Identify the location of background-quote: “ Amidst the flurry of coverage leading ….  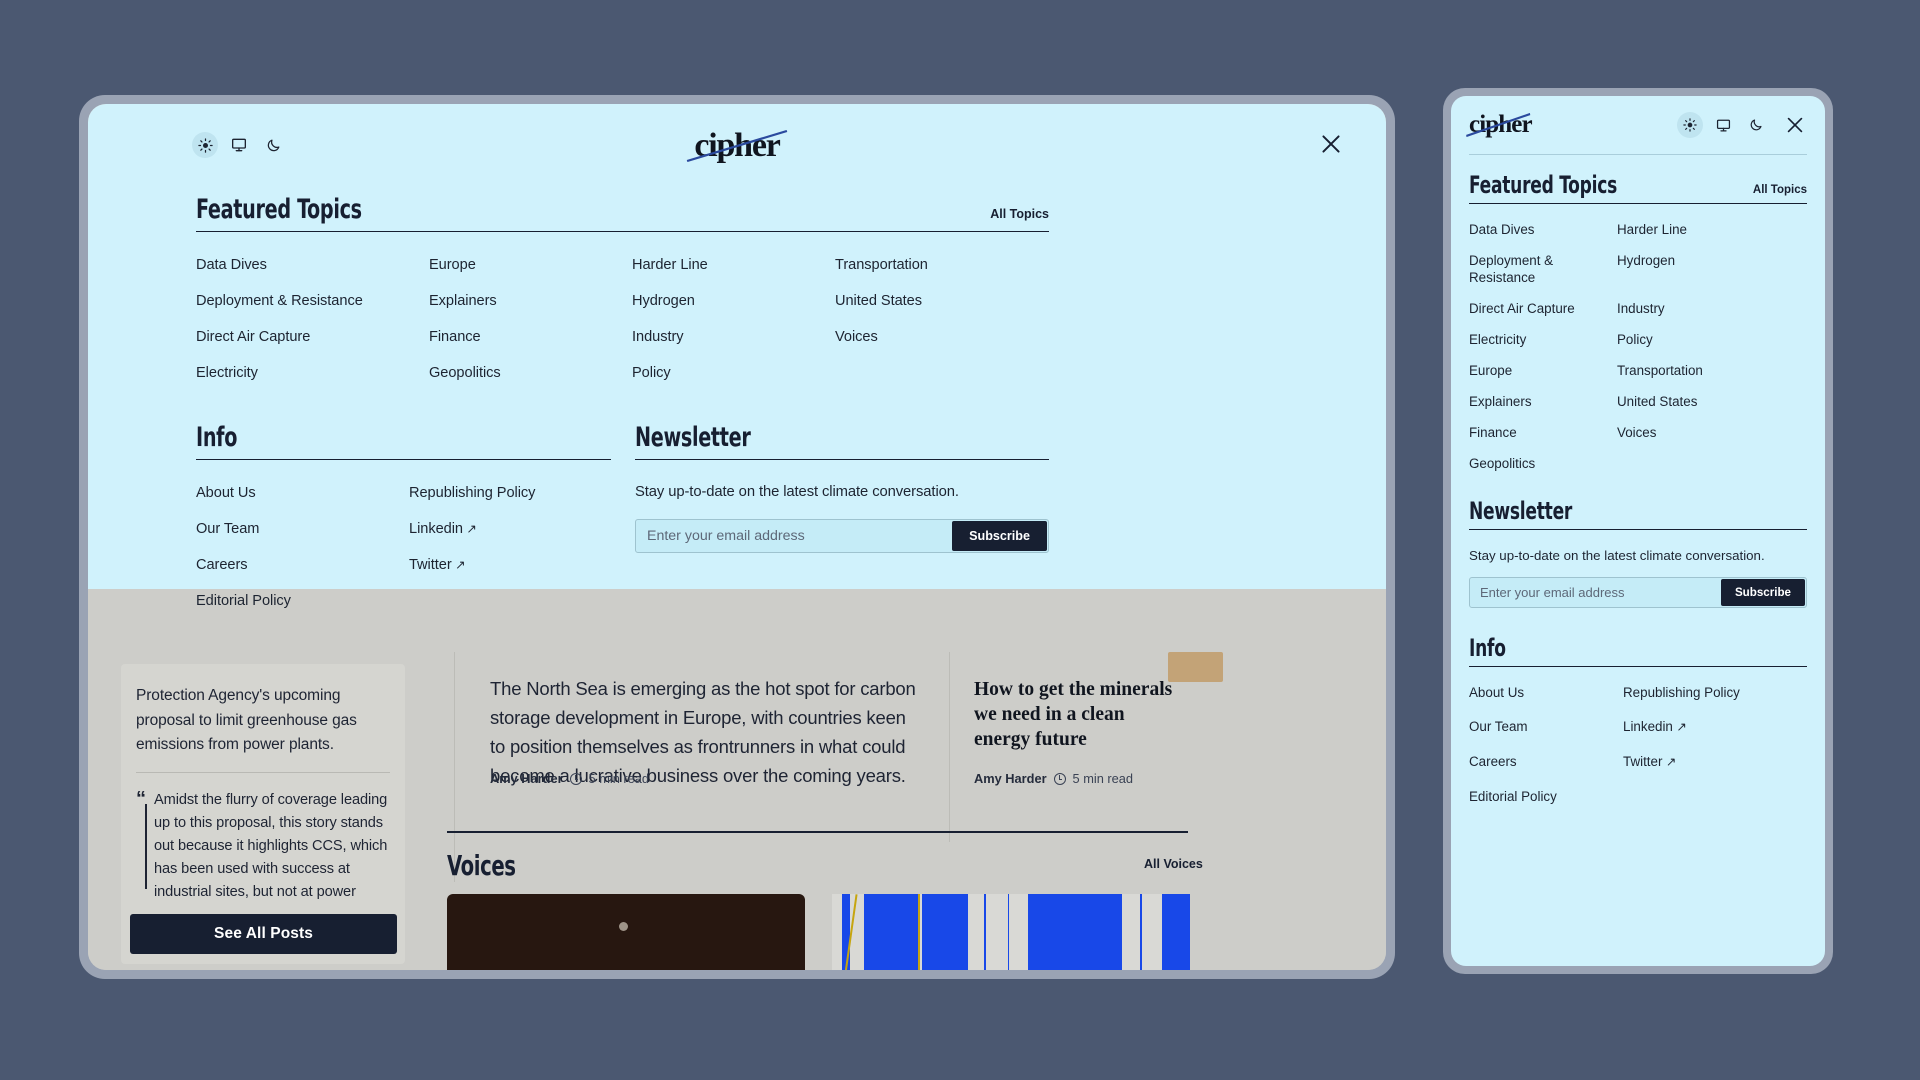
(267, 846).